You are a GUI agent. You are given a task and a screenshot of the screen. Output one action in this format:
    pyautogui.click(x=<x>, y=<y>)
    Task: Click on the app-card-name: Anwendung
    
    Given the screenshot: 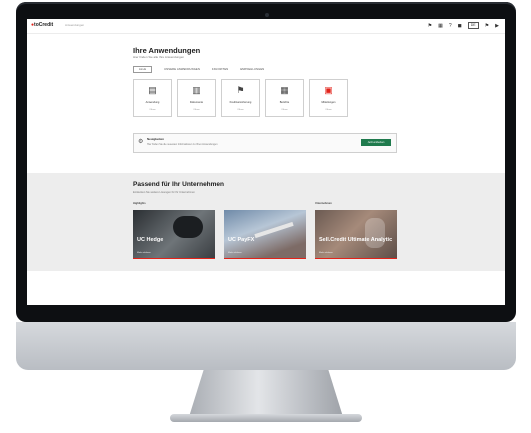 What is the action you would take?
    pyautogui.click(x=152, y=102)
    